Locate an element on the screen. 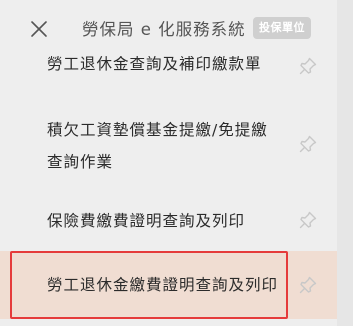 This screenshot has width=353, height=326. menu-item-label: 勞工退休金繳費證明查詢及列印 is located at coordinates (163, 285).